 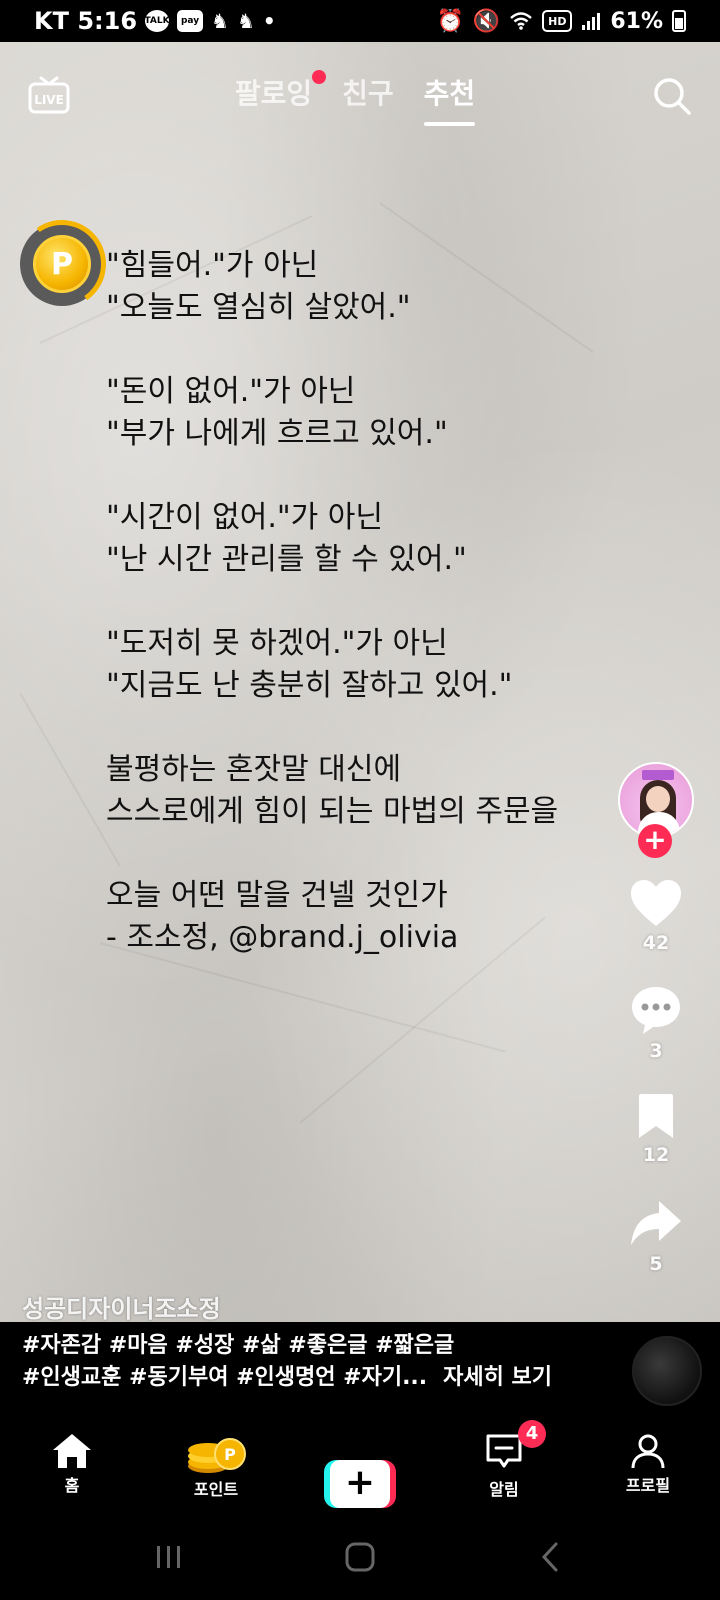 What do you see at coordinates (245, 21) in the screenshot?
I see `game-icon-2: ♞` at bounding box center [245, 21].